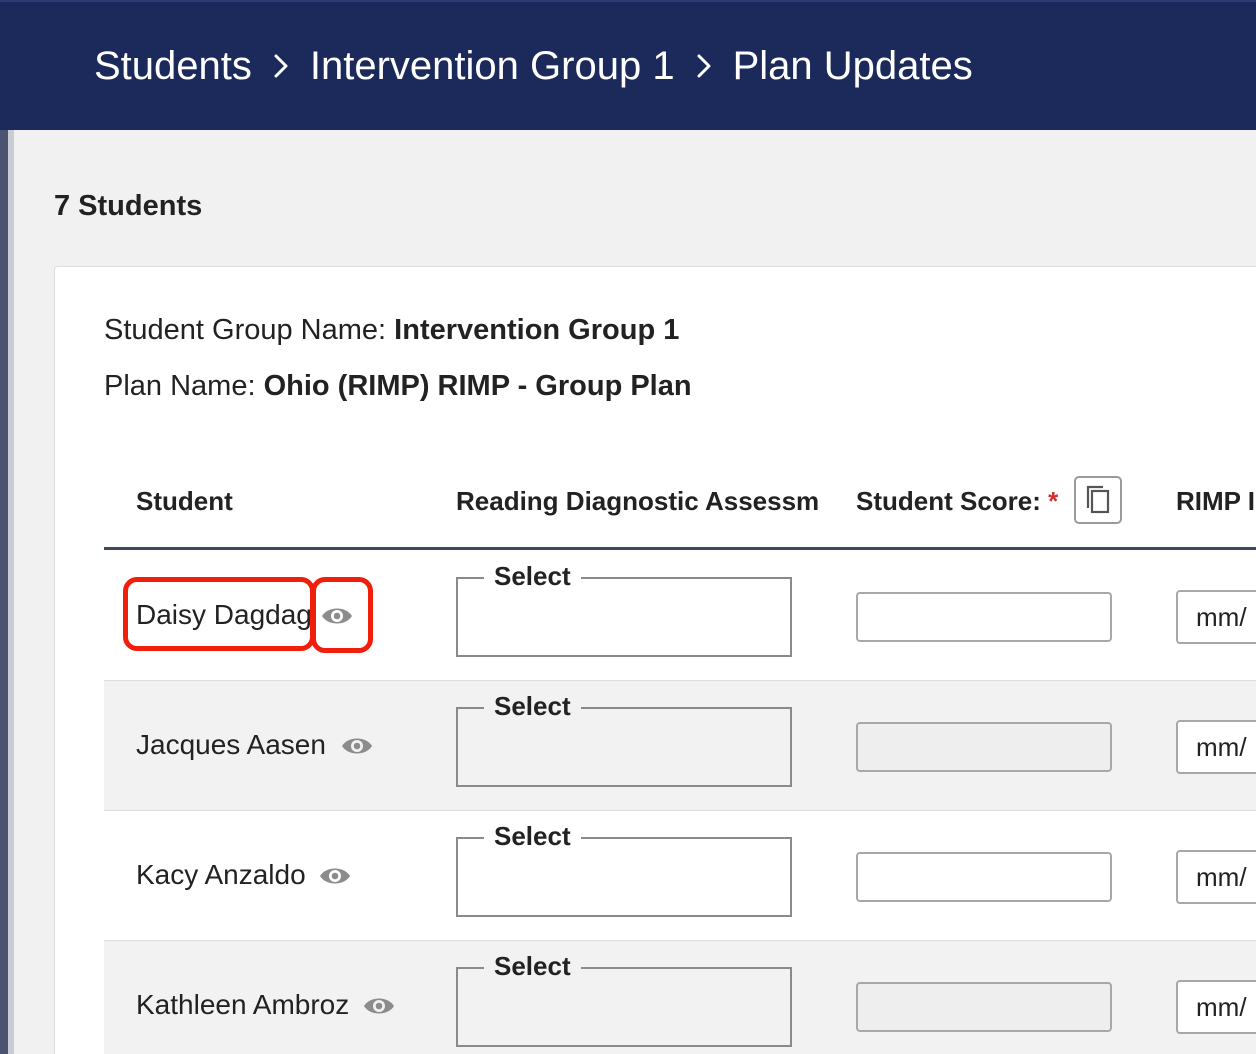  I want to click on breadcrumb-students: Students, so click(173, 66).